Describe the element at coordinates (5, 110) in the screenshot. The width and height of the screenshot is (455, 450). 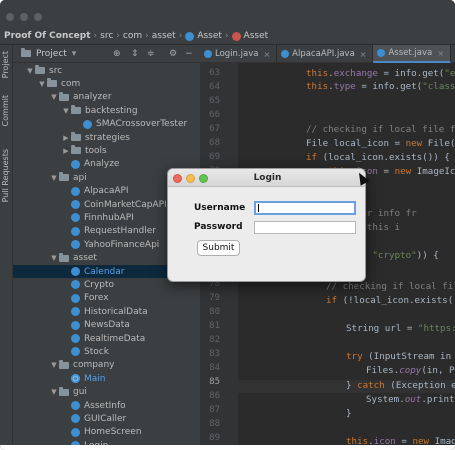
I see `tool-tab-commit: Commit` at that location.